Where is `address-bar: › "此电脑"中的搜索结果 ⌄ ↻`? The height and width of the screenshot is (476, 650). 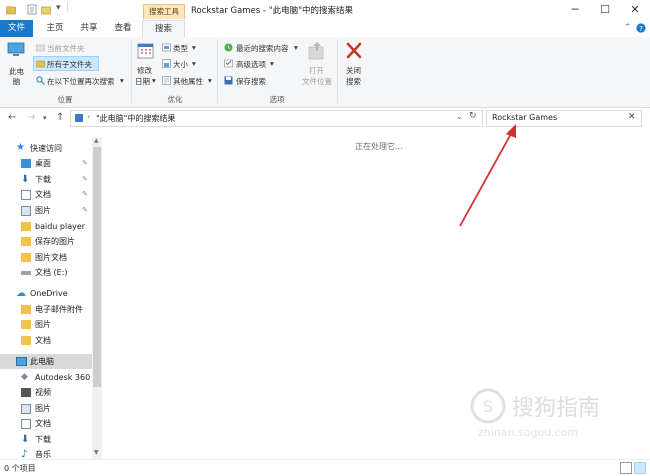
address-bar: › "此电脑"中的搜索结果 ⌄ ↻ is located at coordinates (276, 118).